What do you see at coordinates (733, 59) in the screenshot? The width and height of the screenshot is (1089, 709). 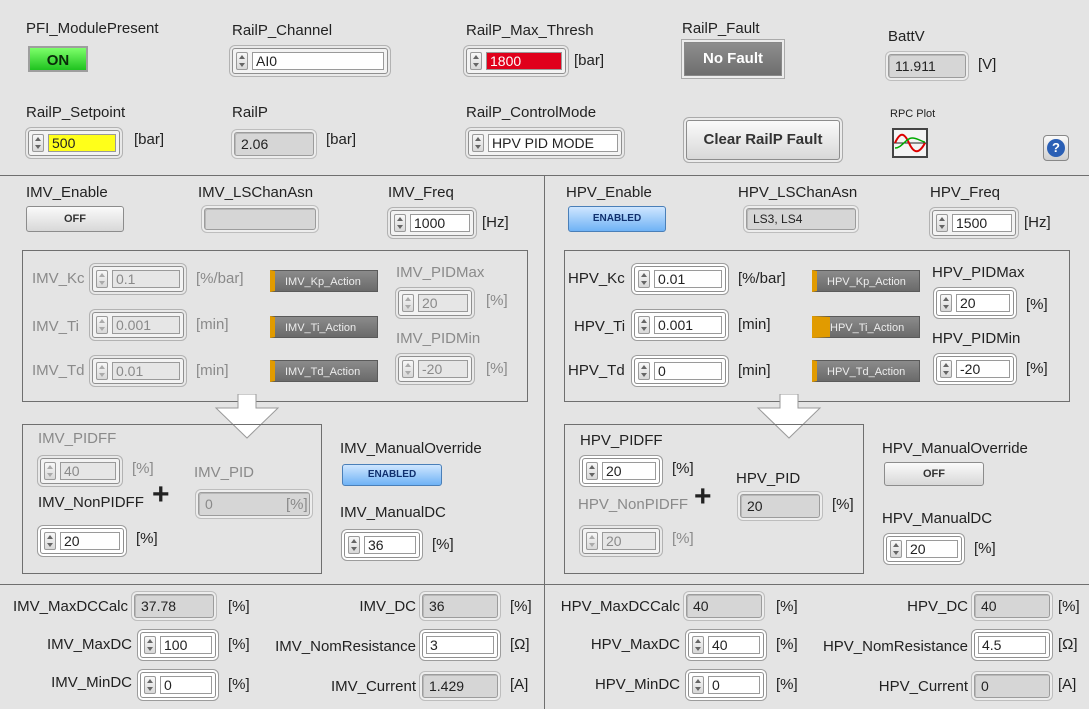 I see `rail-fault-indicator: No Fault` at bounding box center [733, 59].